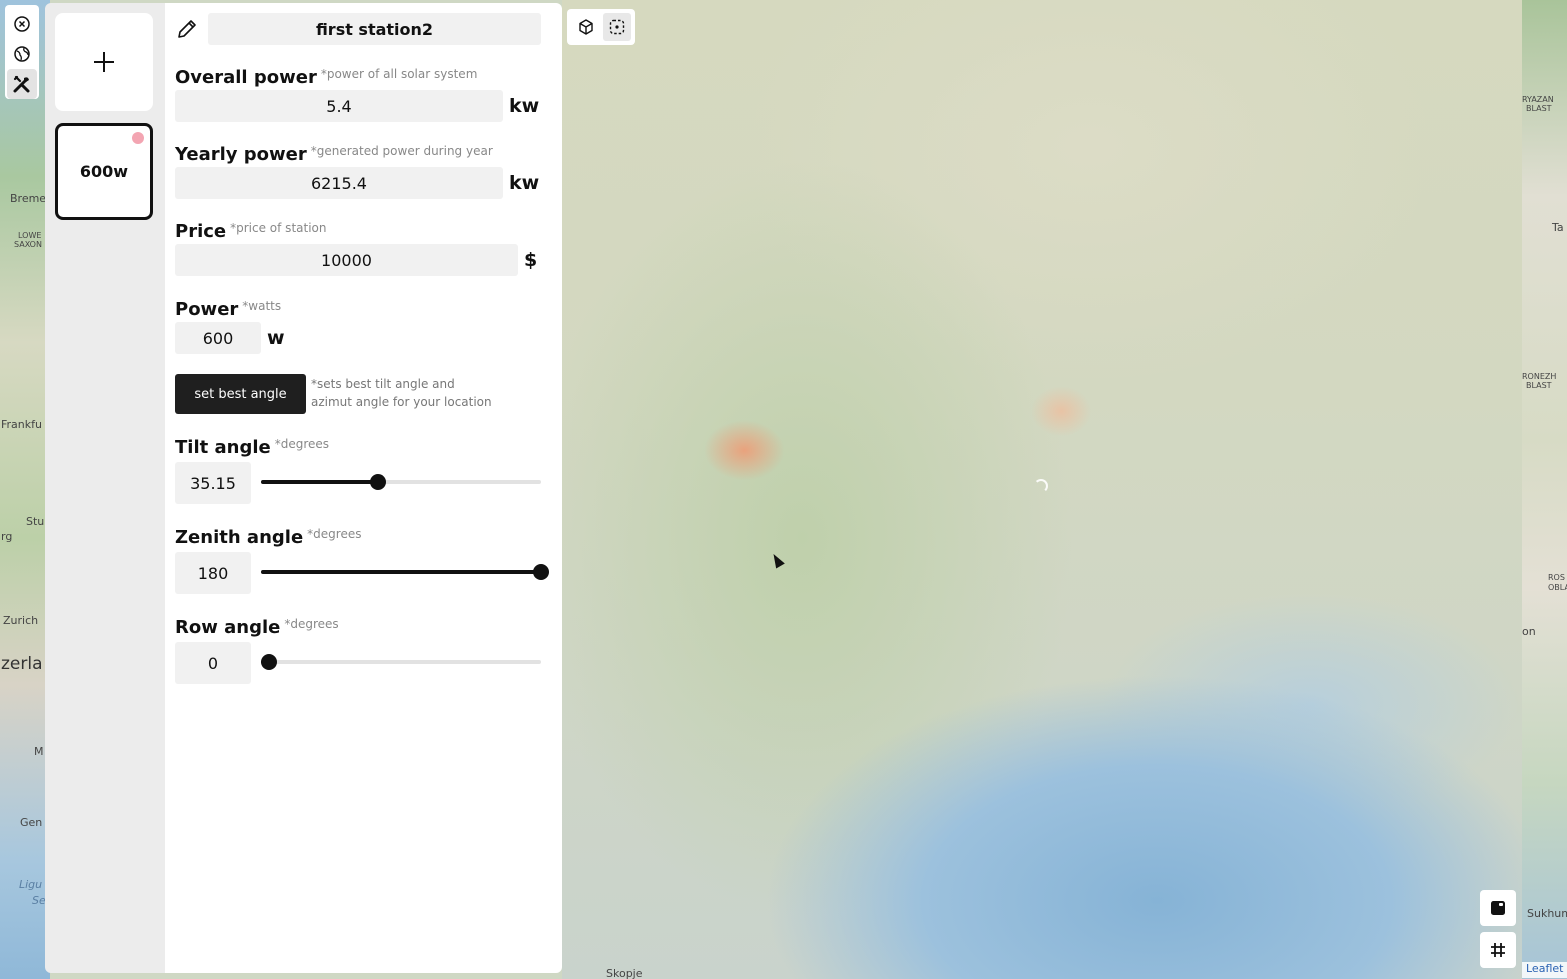  I want to click on yearly-power-hint: *generated power during year, so click(401, 151).